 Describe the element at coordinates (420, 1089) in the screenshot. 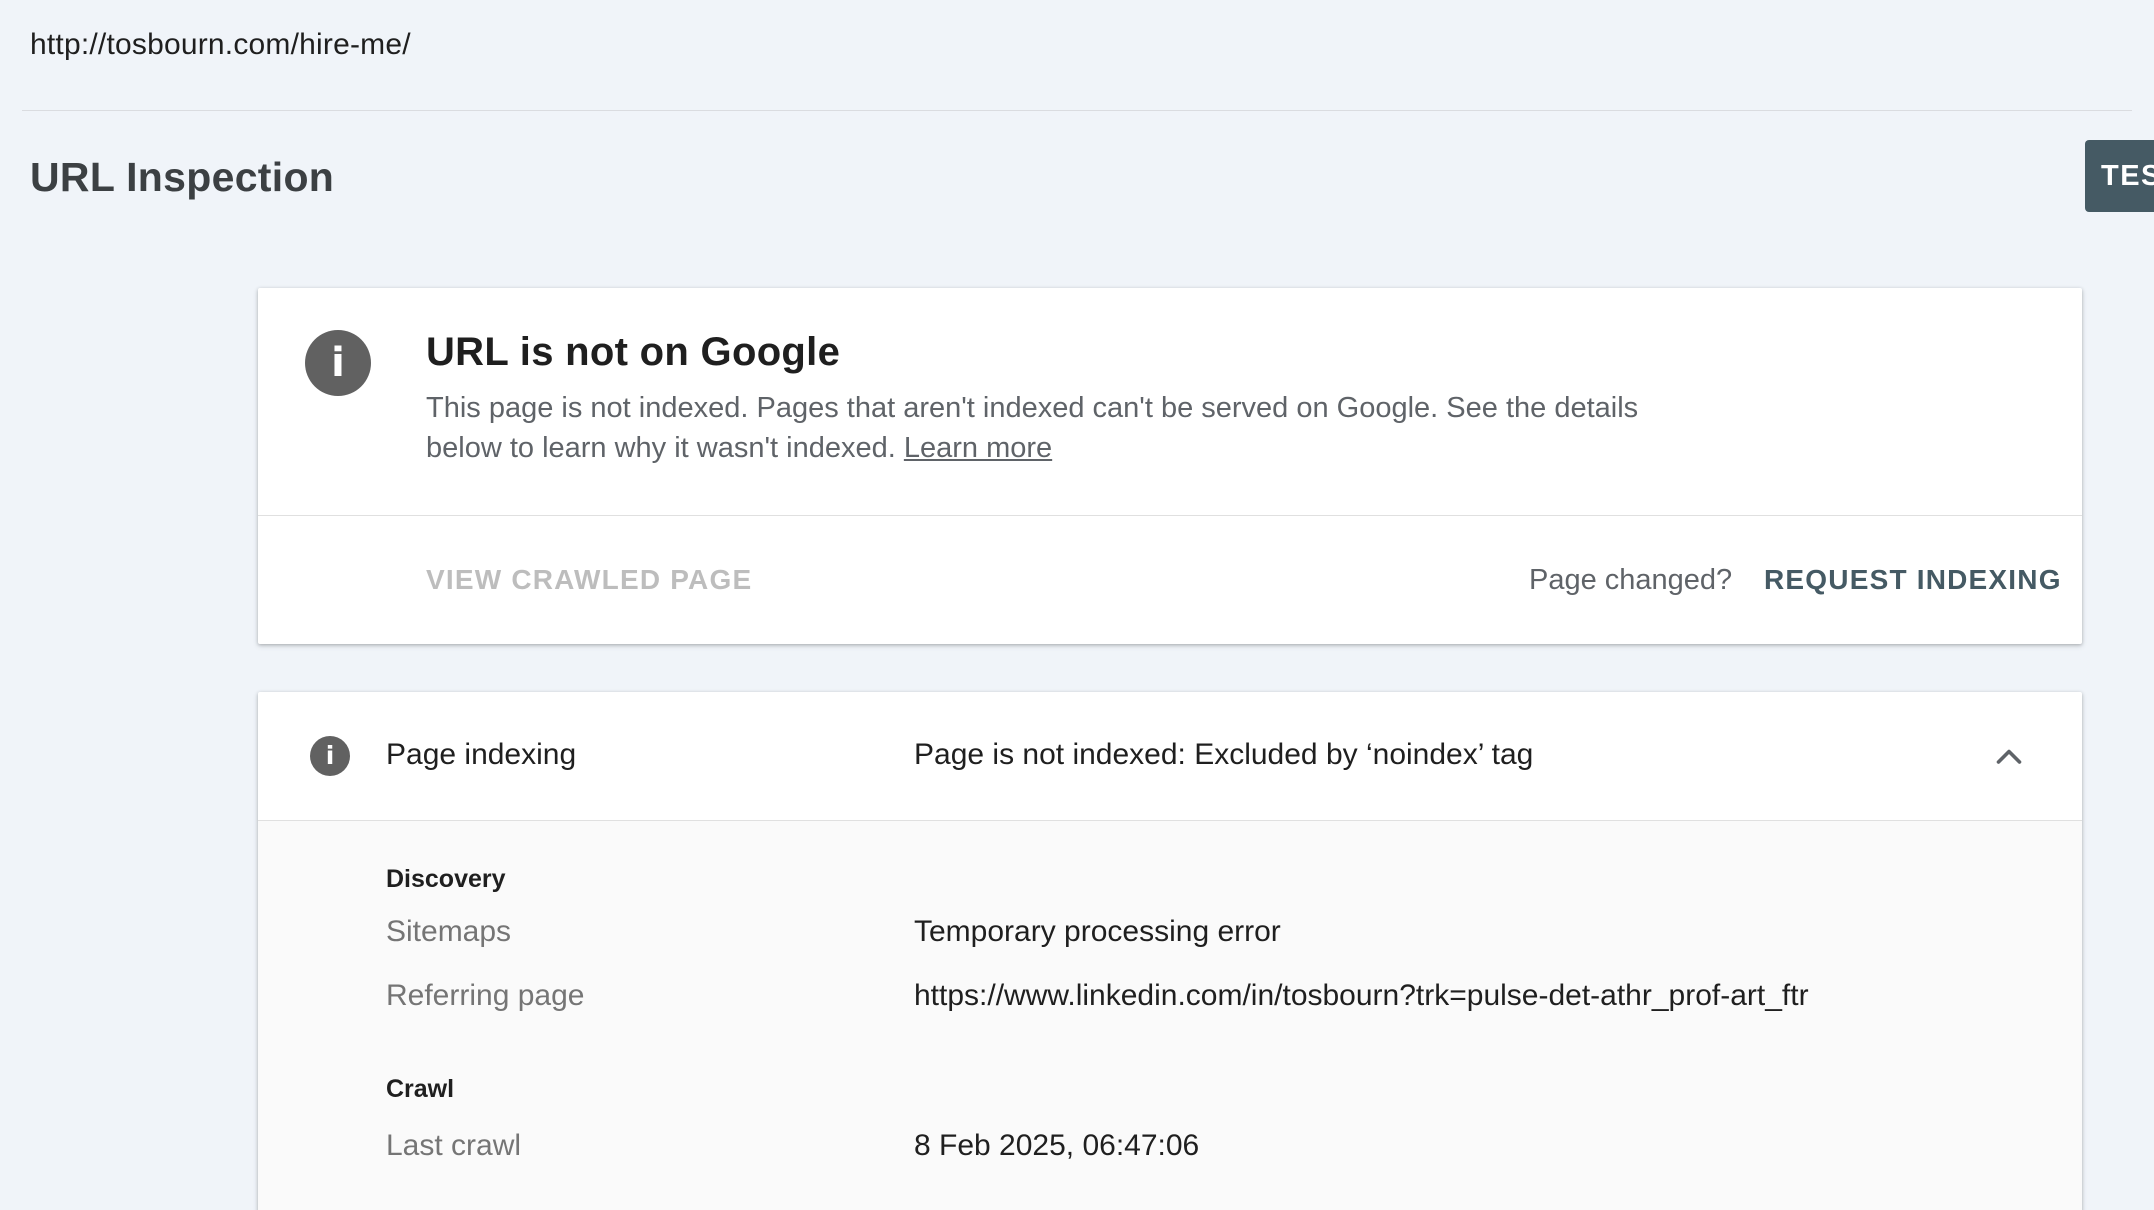

I see `crawl-section-title: Crawl` at that location.